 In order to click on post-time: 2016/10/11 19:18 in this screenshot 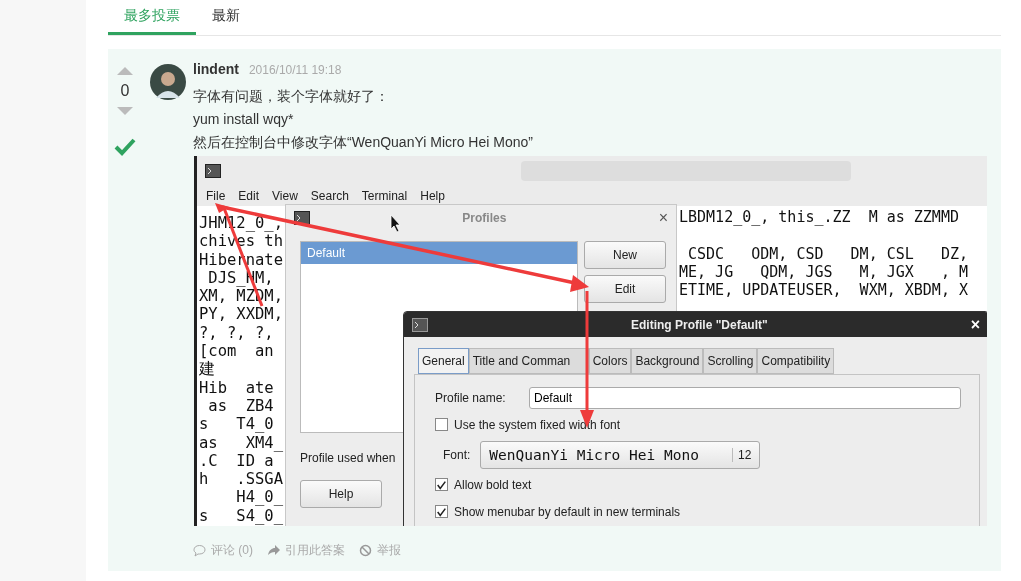, I will do `click(295, 70)`.